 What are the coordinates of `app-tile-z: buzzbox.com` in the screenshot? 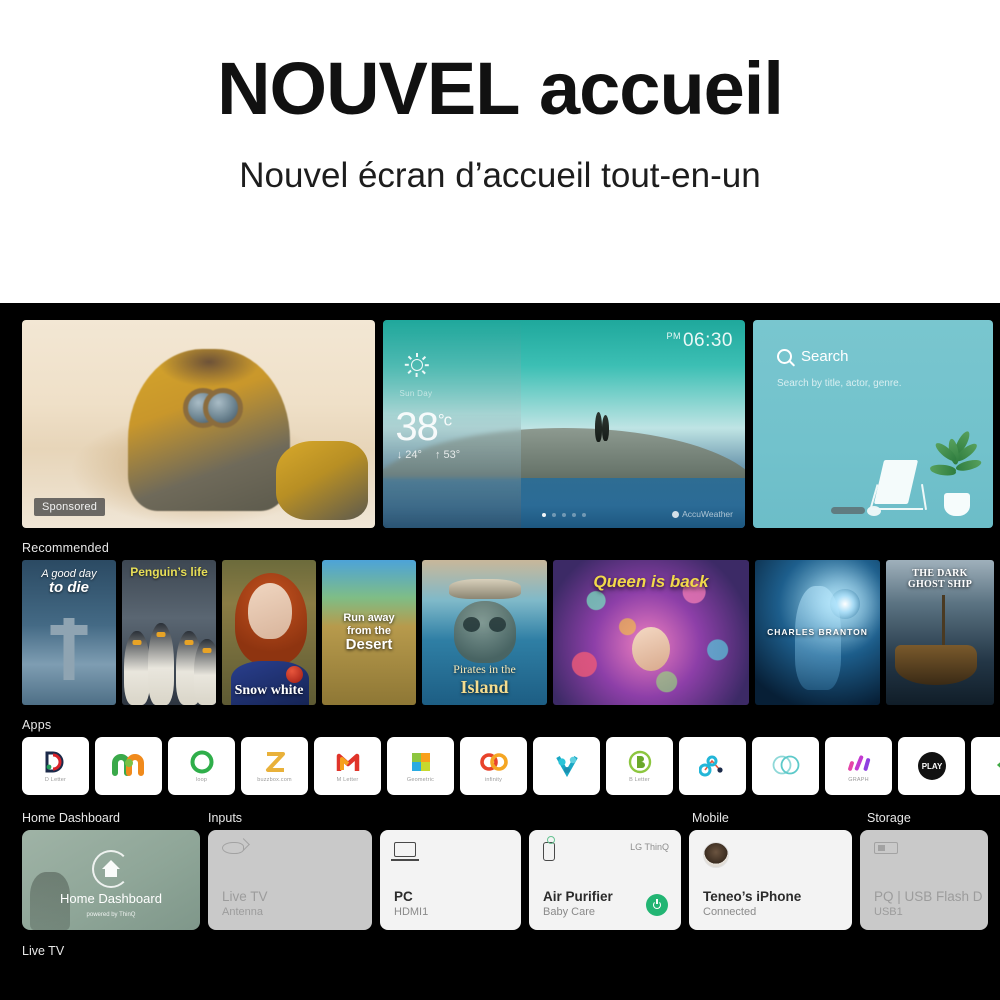 It's located at (274, 766).